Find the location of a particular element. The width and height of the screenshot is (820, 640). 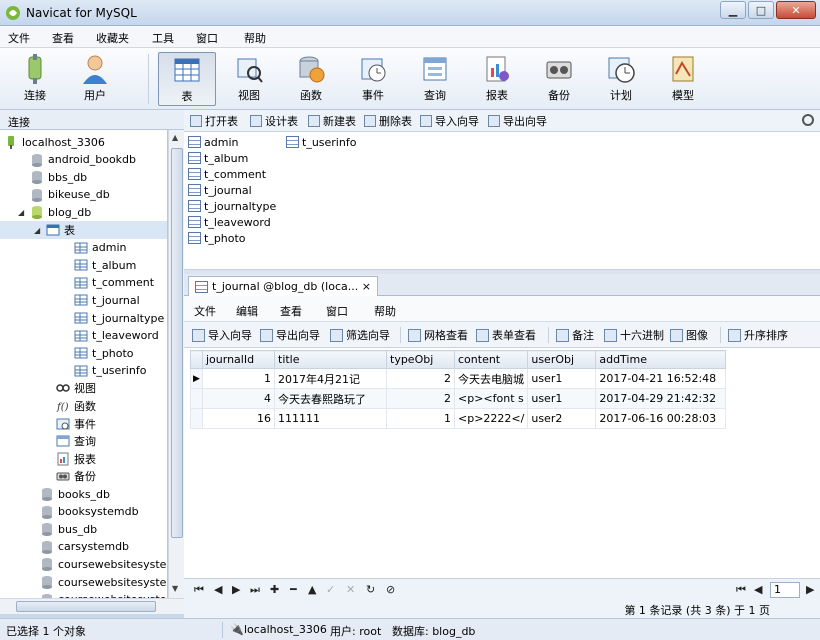

scroll-down-icon: ▼ is located at coordinates (175, 588).